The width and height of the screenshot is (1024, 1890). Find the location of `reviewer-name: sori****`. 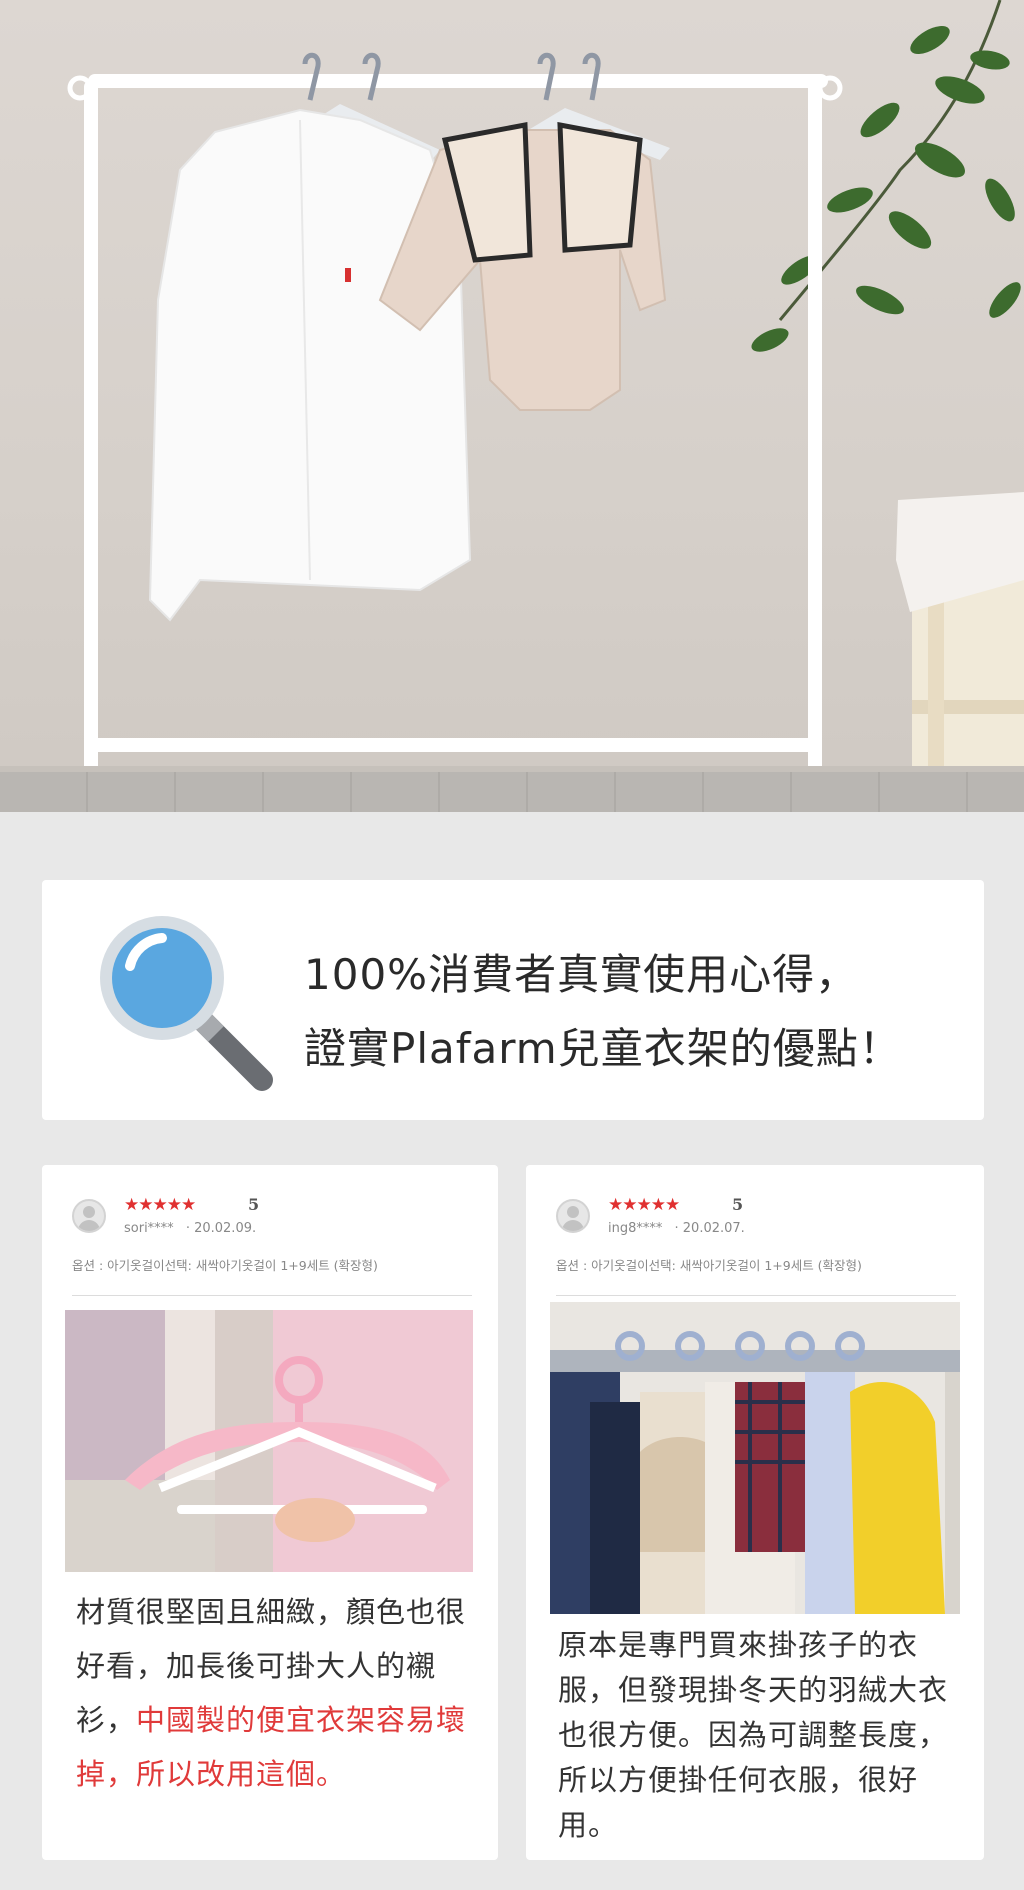

reviewer-name: sori**** is located at coordinates (149, 1228).